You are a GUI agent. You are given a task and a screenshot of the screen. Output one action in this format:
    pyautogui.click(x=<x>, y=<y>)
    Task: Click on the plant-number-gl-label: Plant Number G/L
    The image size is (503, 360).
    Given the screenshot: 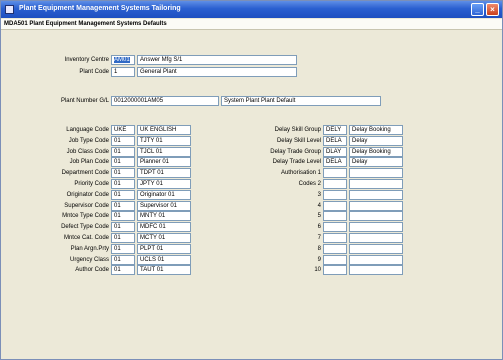 What is the action you would take?
    pyautogui.click(x=84, y=101)
    